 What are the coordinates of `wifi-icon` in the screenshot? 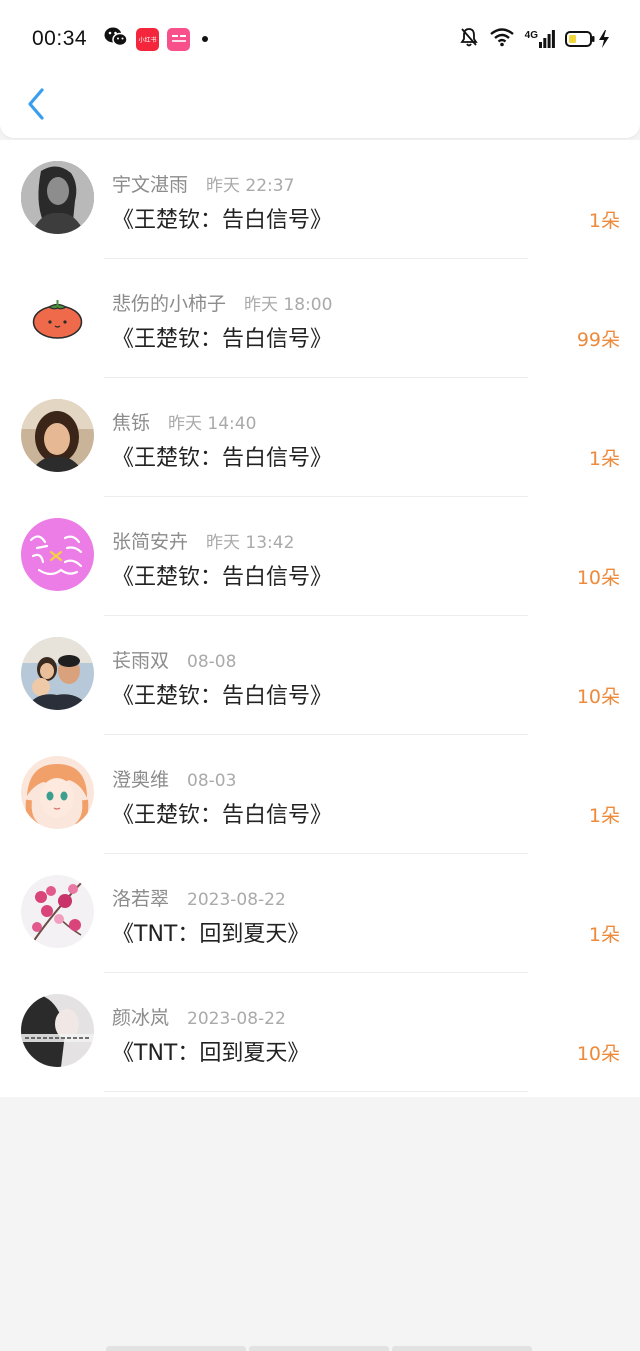 It's located at (502, 39).